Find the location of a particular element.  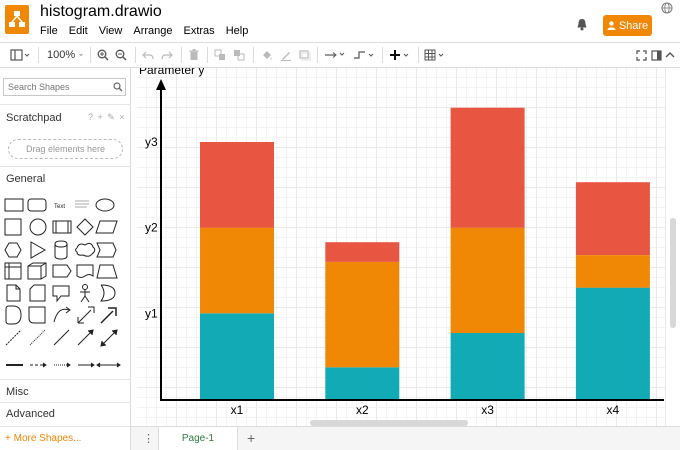

search-icon is located at coordinates (118, 88).